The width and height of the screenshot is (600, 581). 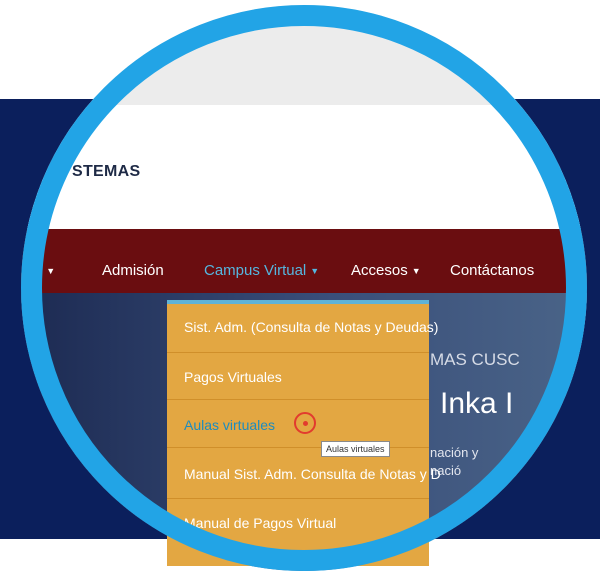 I want to click on hero-body-line-1: nación y, so click(x=454, y=452).